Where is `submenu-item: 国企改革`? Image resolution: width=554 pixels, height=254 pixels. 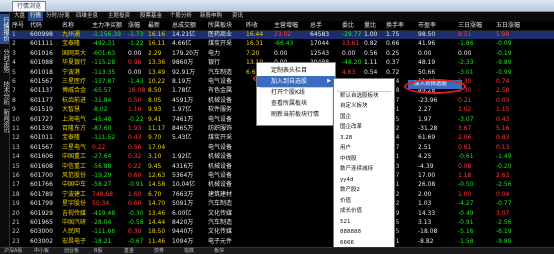 submenu-item: 国企改革 is located at coordinates (364, 127).